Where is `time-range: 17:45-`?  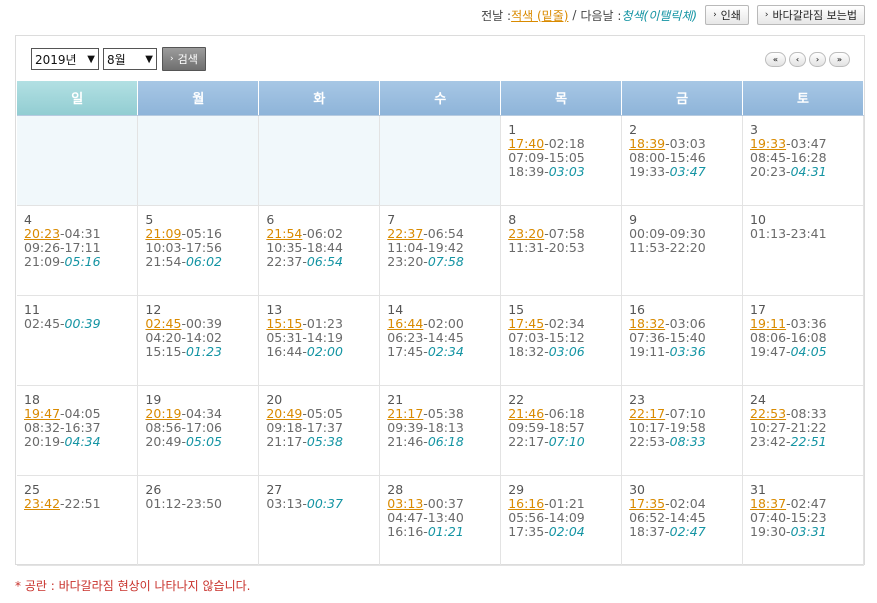 time-range: 17:45- is located at coordinates (407, 351).